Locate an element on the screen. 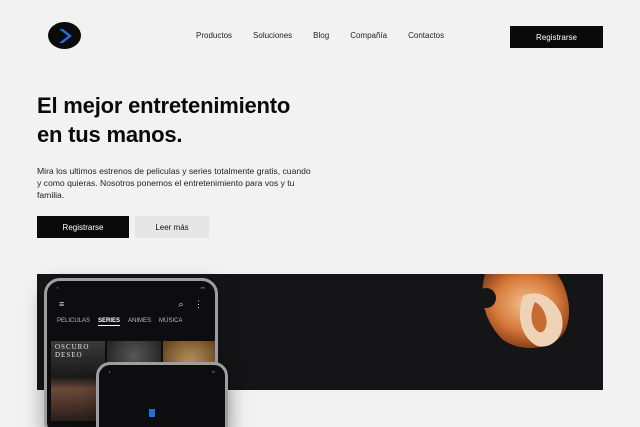 The width and height of the screenshot is (640, 427). hero-title-line-2: en tus manos. is located at coordinates (110, 134).